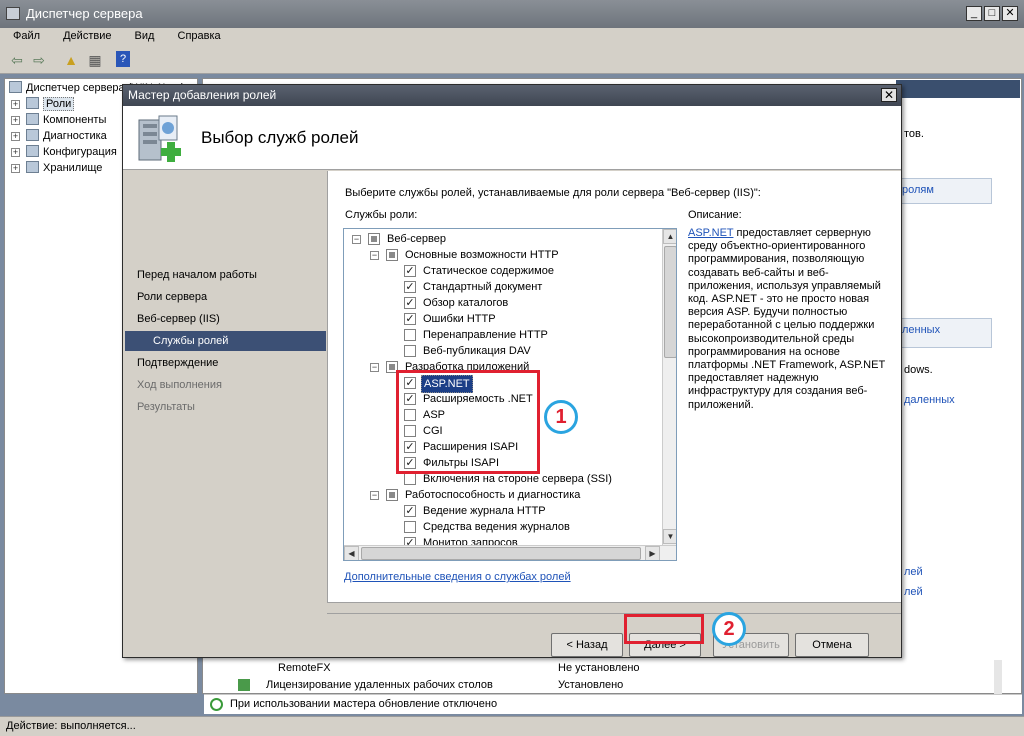 The image size is (1024, 736). I want to click on back-button: < Назад, so click(587, 645).